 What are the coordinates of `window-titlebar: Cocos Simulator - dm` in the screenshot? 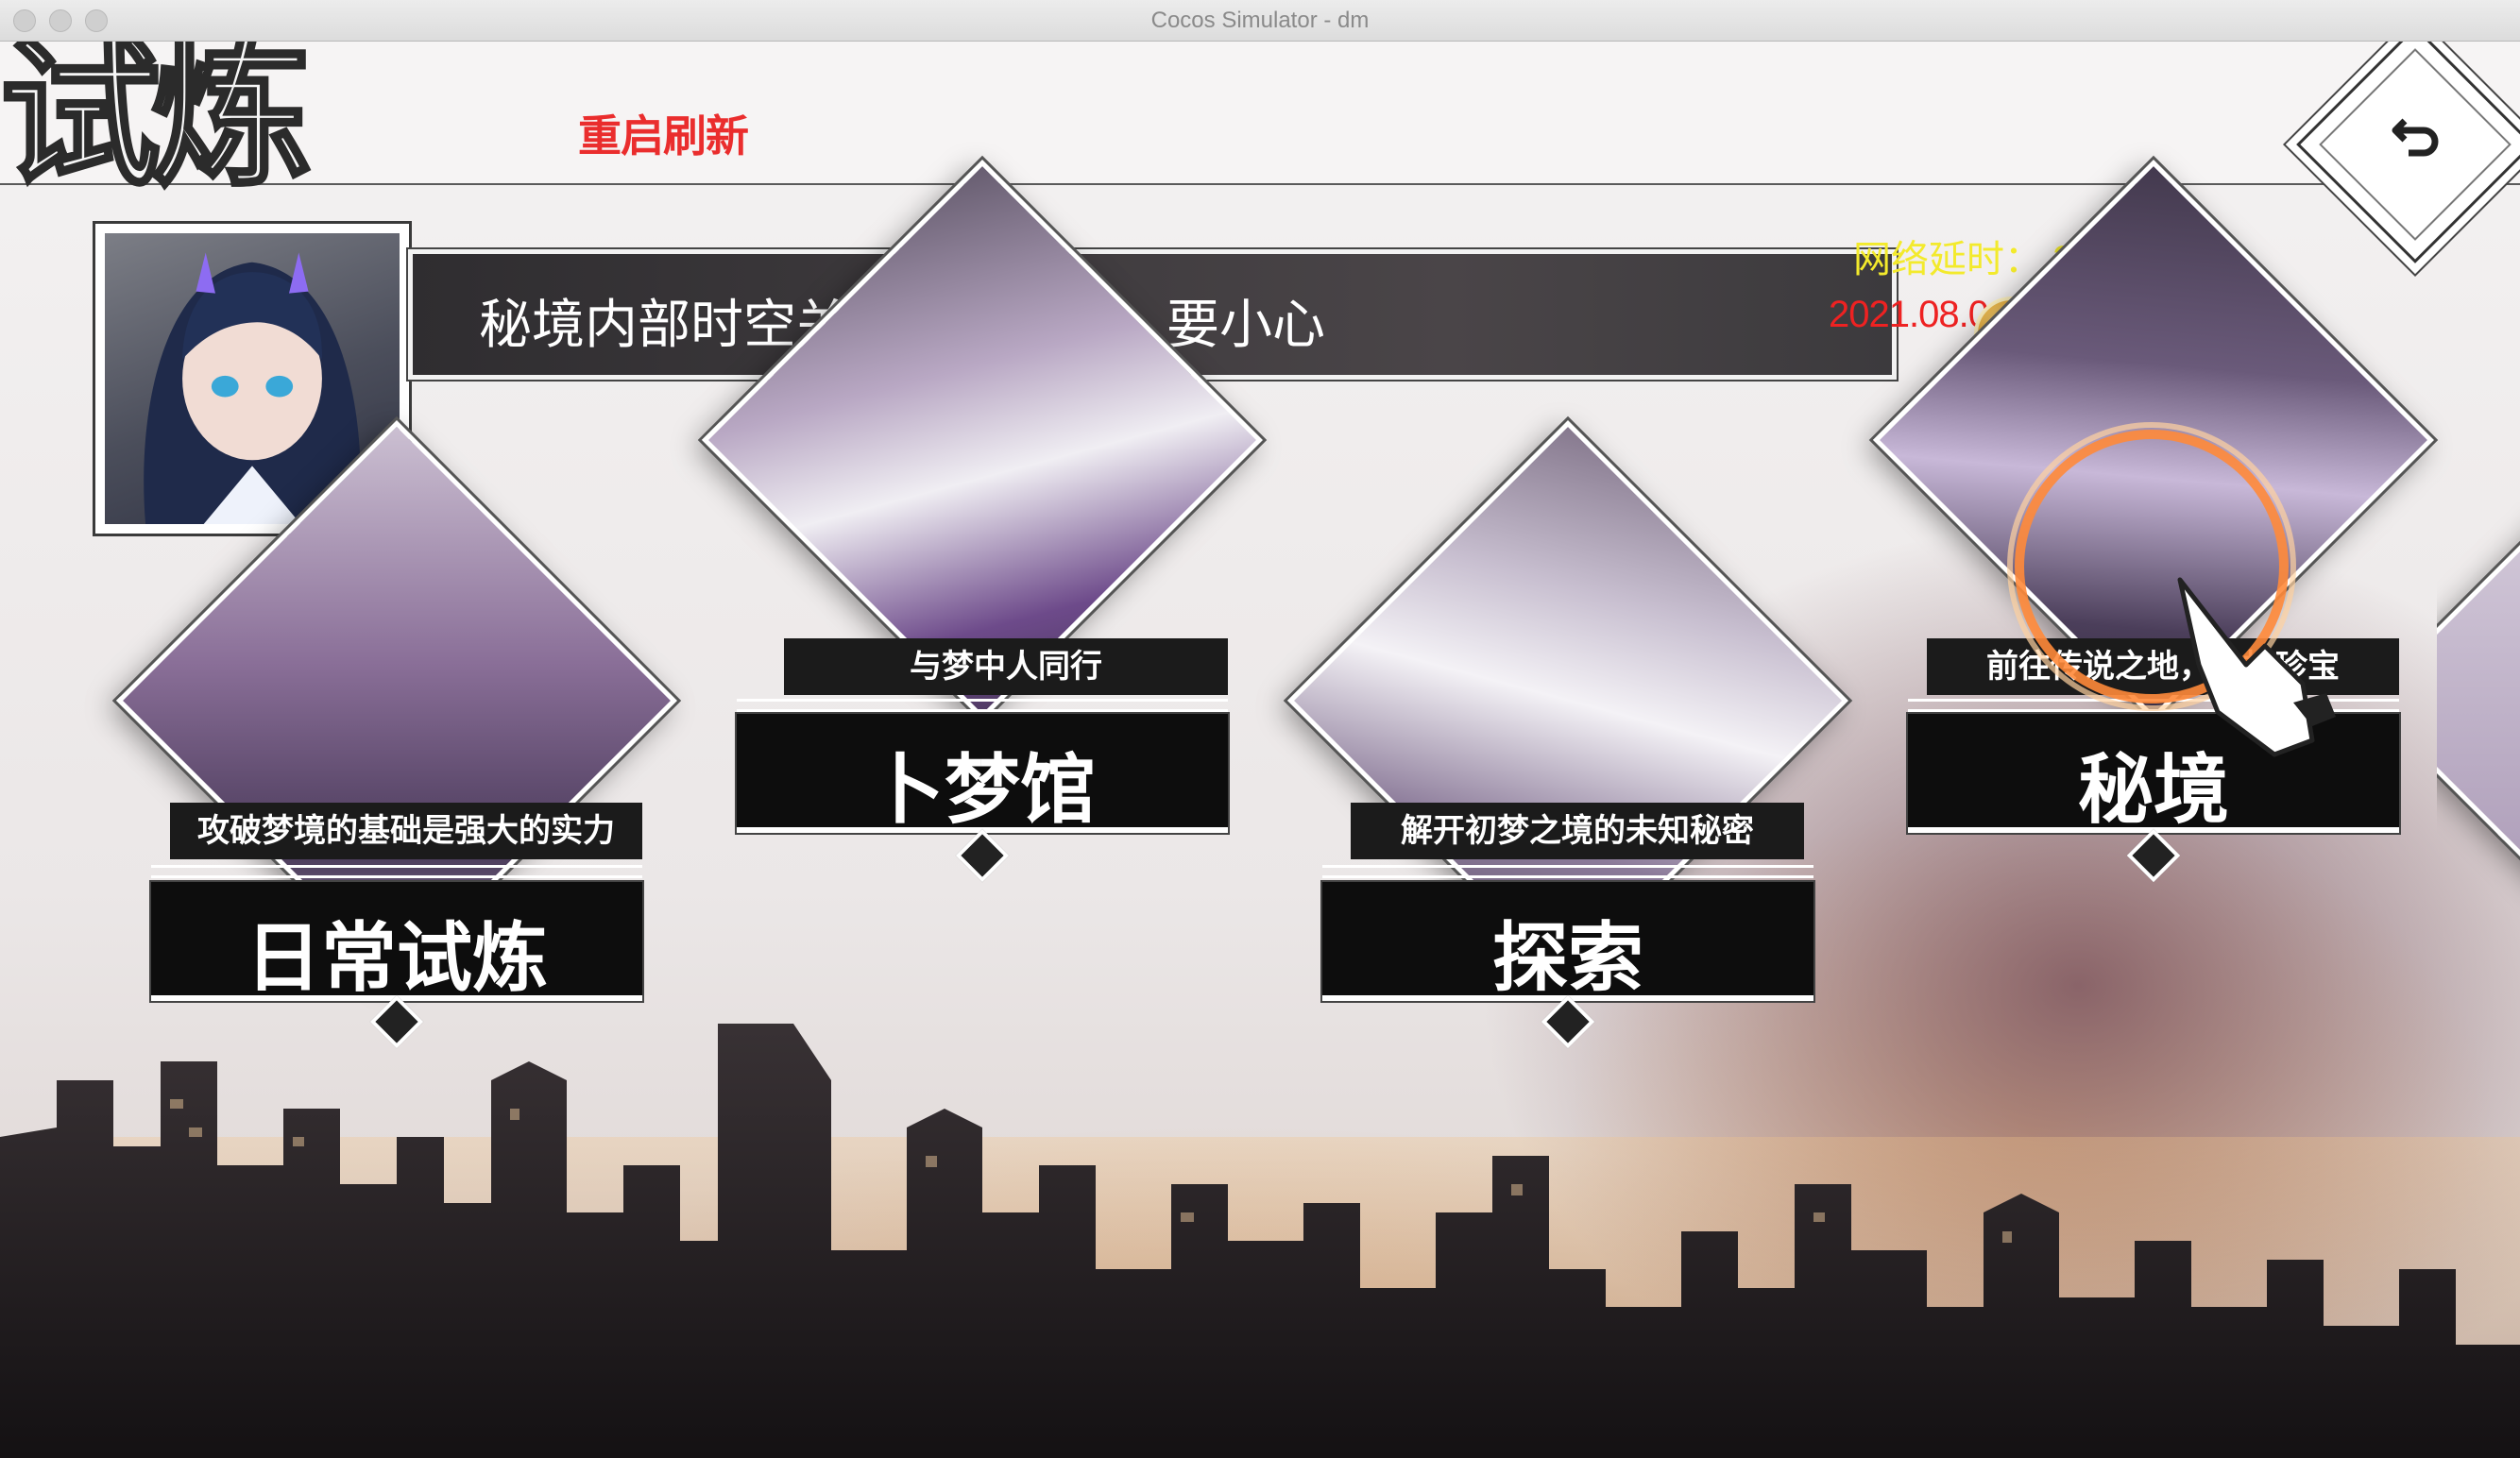 It's located at (1260, 21).